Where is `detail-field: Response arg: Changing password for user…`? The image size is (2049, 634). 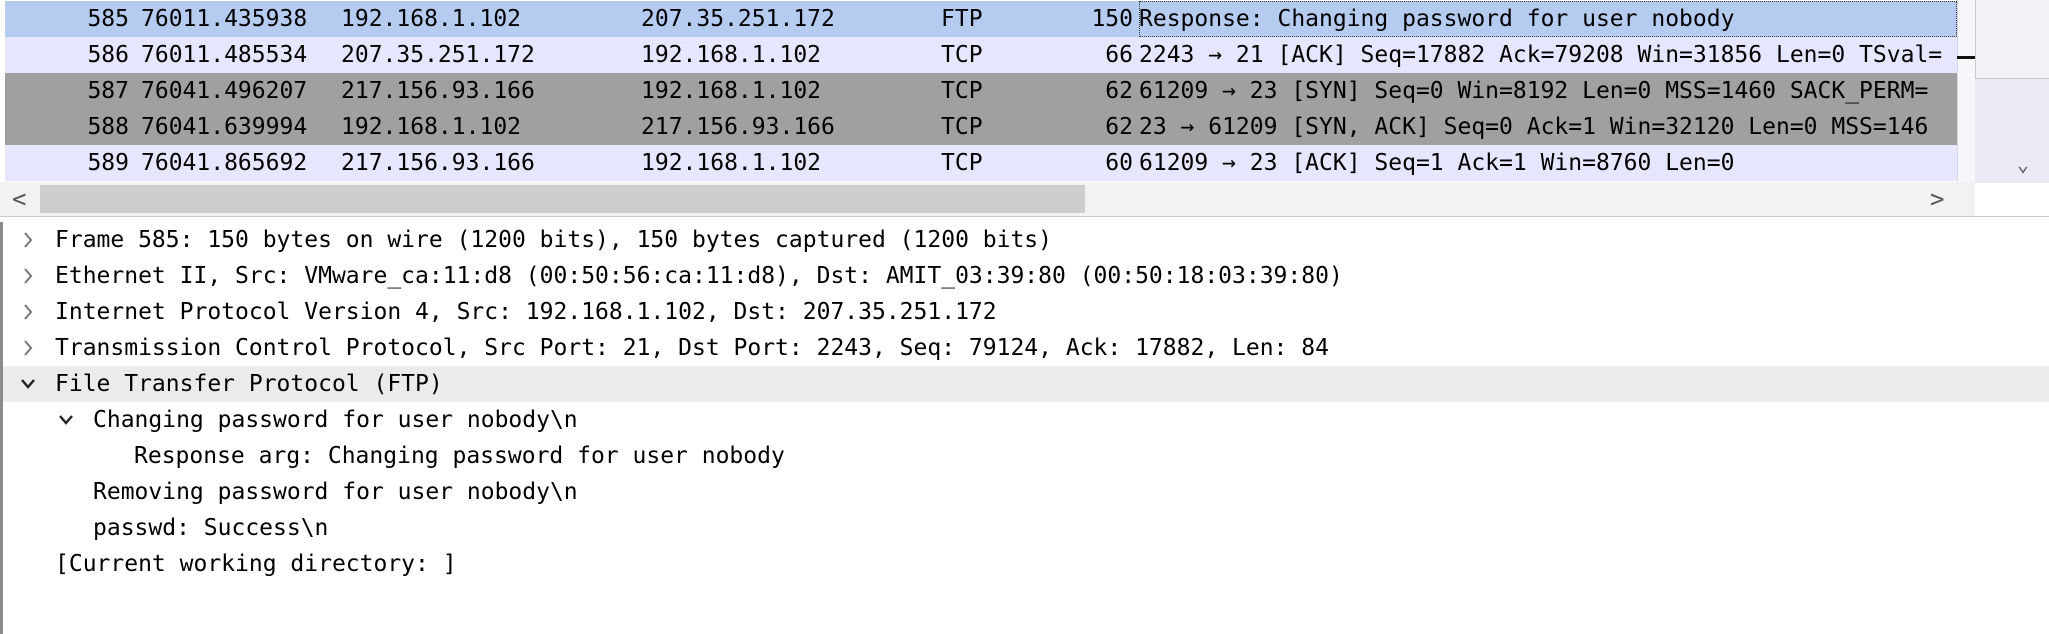 detail-field: Response arg: Changing password for user… is located at coordinates (1026, 456).